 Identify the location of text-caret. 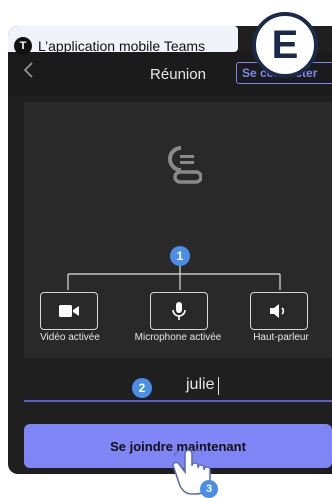
(218, 386).